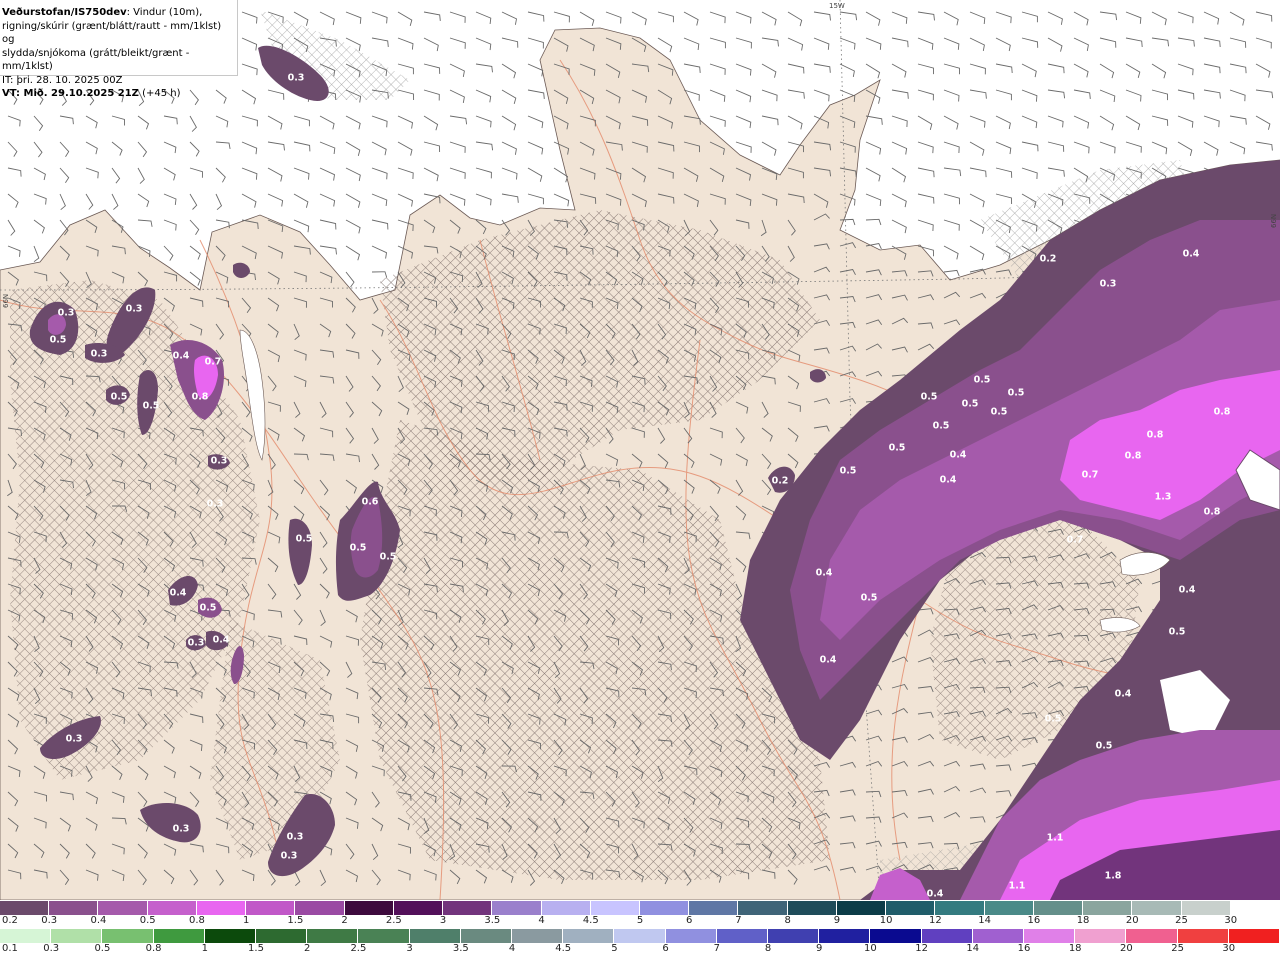 The image size is (1280, 958). Describe the element at coordinates (98, 920) in the screenshot. I see `legend-snow-label: 0.4` at that location.